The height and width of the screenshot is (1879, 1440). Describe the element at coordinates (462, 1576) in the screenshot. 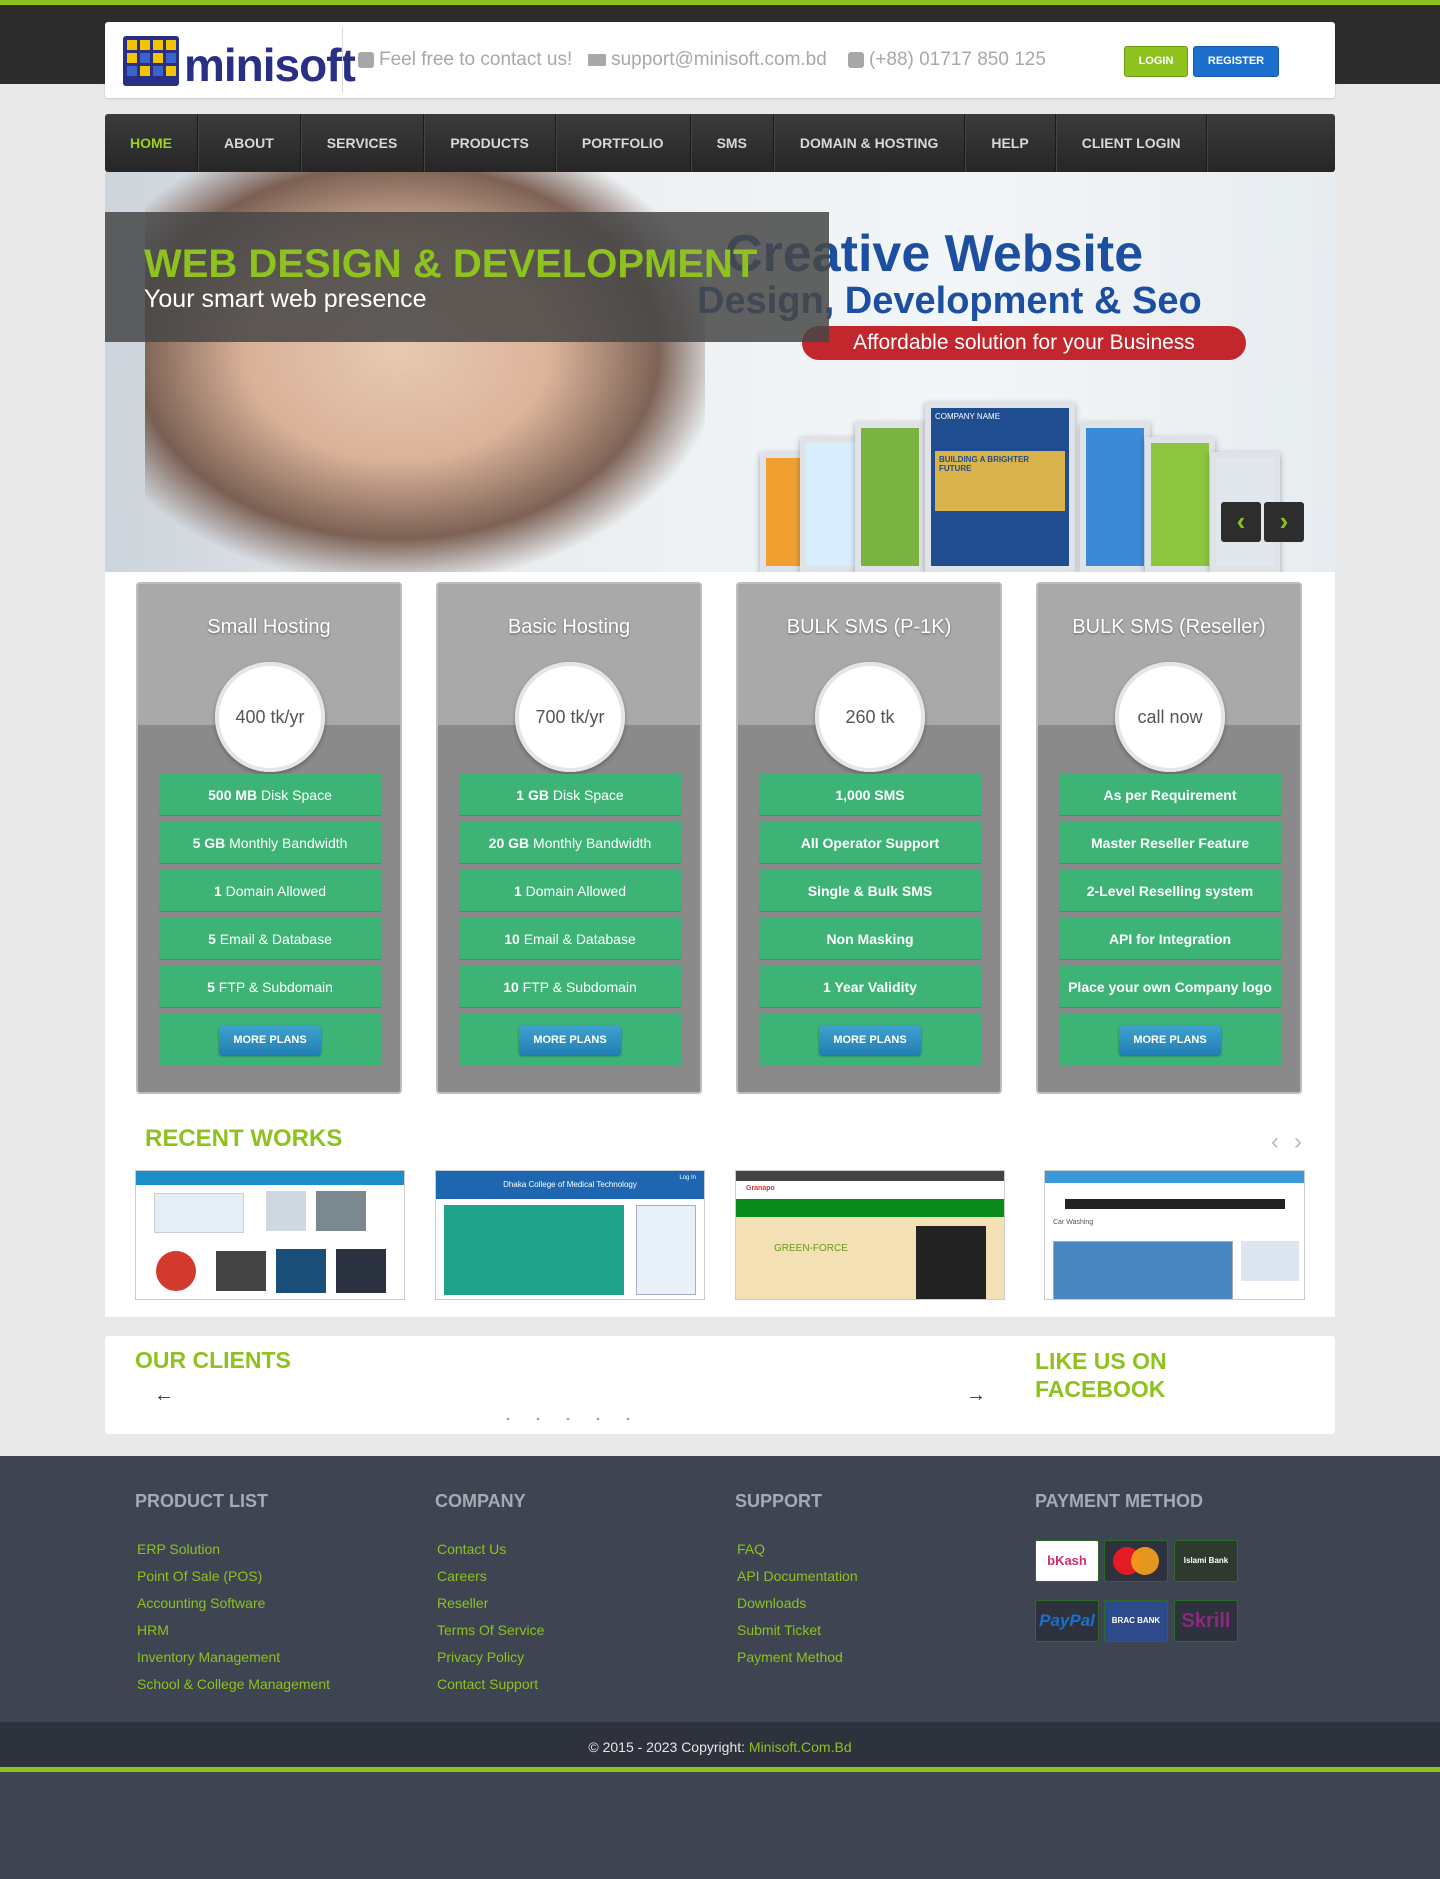

I see `footer-link: Careers` at that location.